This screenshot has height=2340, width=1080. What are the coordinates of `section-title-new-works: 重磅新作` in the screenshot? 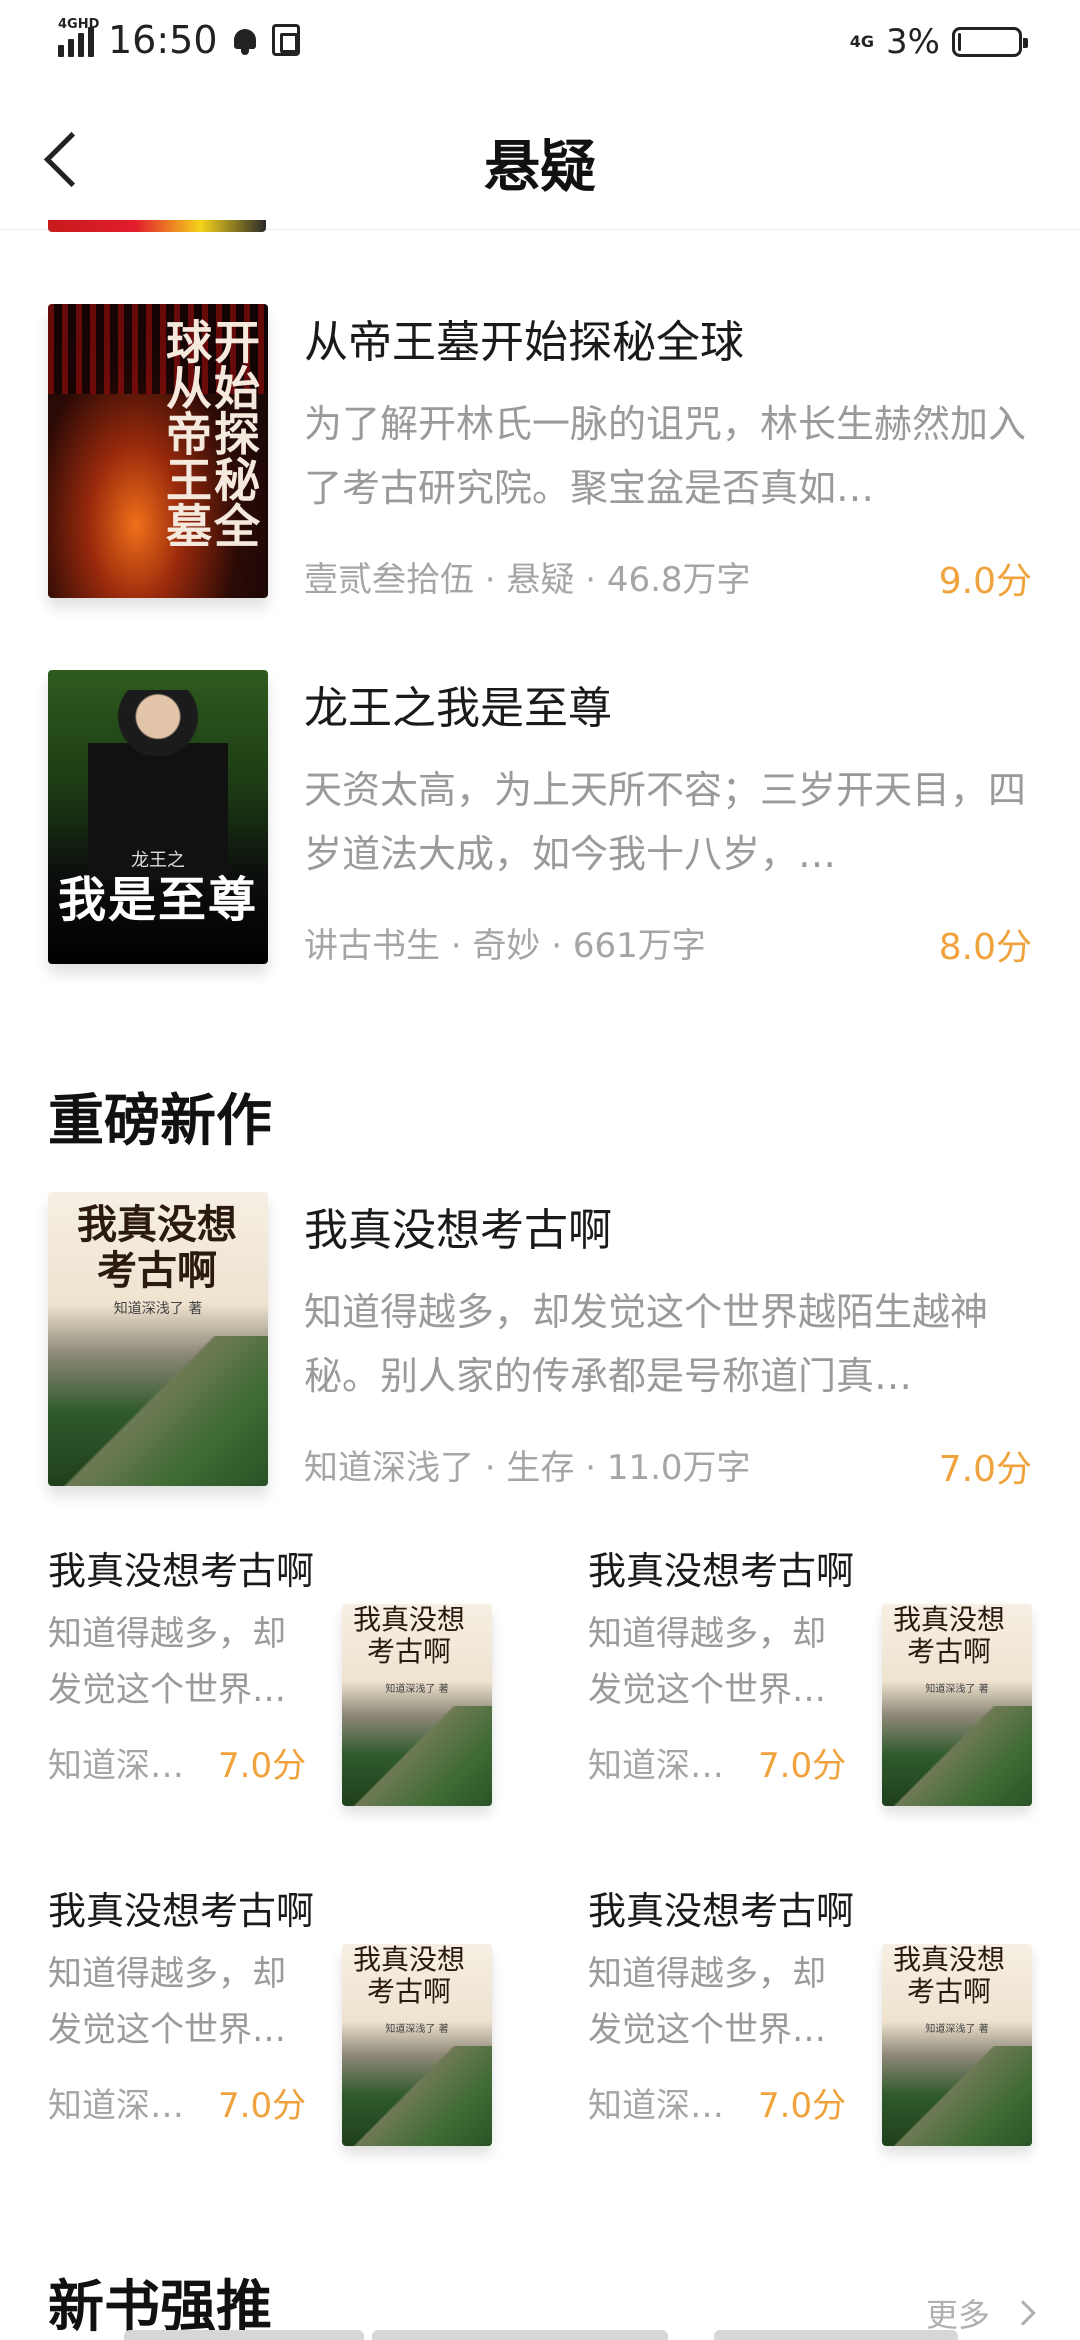 It's located at (160, 1121).